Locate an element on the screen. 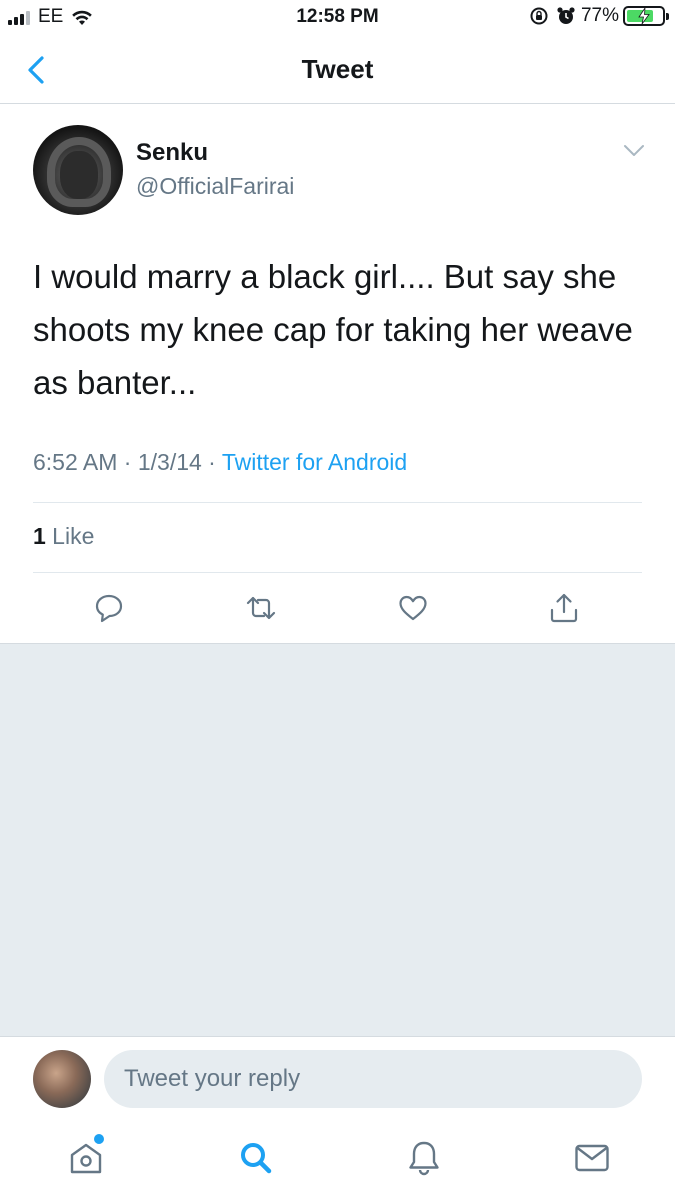 Image resolution: width=675 pixels, height=1200 pixels. tab-notifications is located at coordinates (424, 1158).